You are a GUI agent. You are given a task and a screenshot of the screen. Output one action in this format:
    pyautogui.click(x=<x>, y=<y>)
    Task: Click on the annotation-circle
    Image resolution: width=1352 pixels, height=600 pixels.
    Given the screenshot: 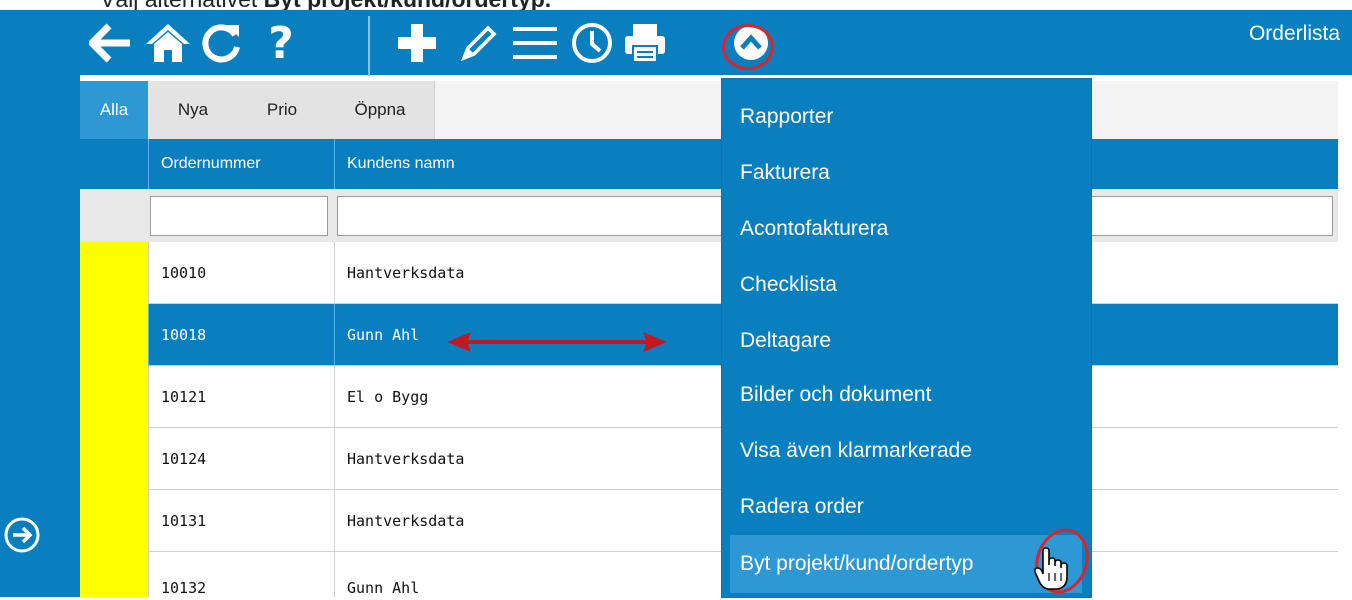 What is the action you would take?
    pyautogui.click(x=748, y=47)
    